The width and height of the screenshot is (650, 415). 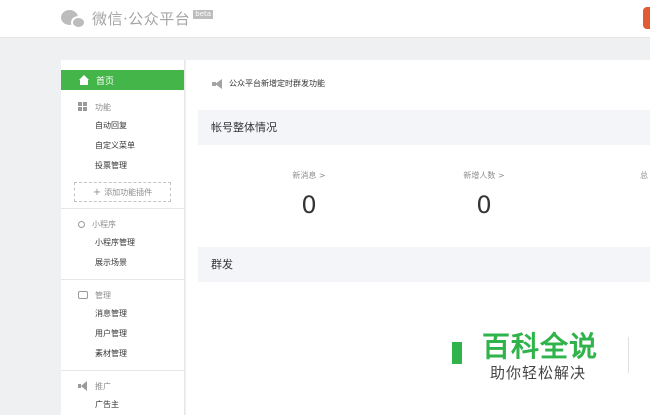 I want to click on watermark: 百科全说 助你轻松解决, so click(x=550, y=353).